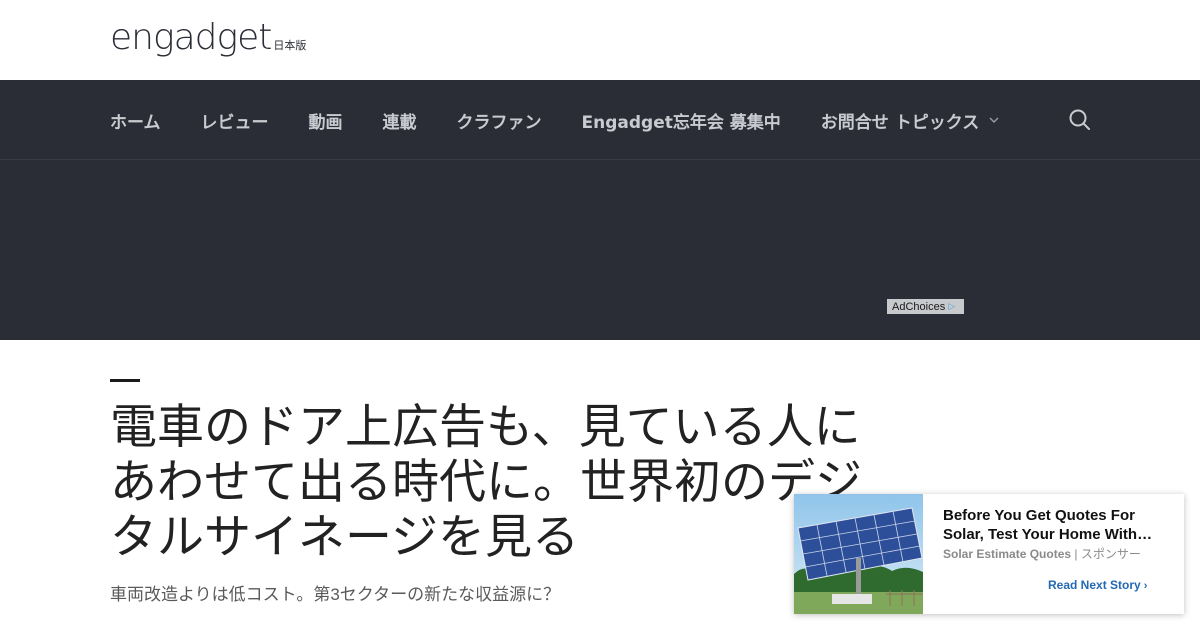 The image size is (1200, 630). I want to click on nav-item-home: ホーム, so click(135, 120).